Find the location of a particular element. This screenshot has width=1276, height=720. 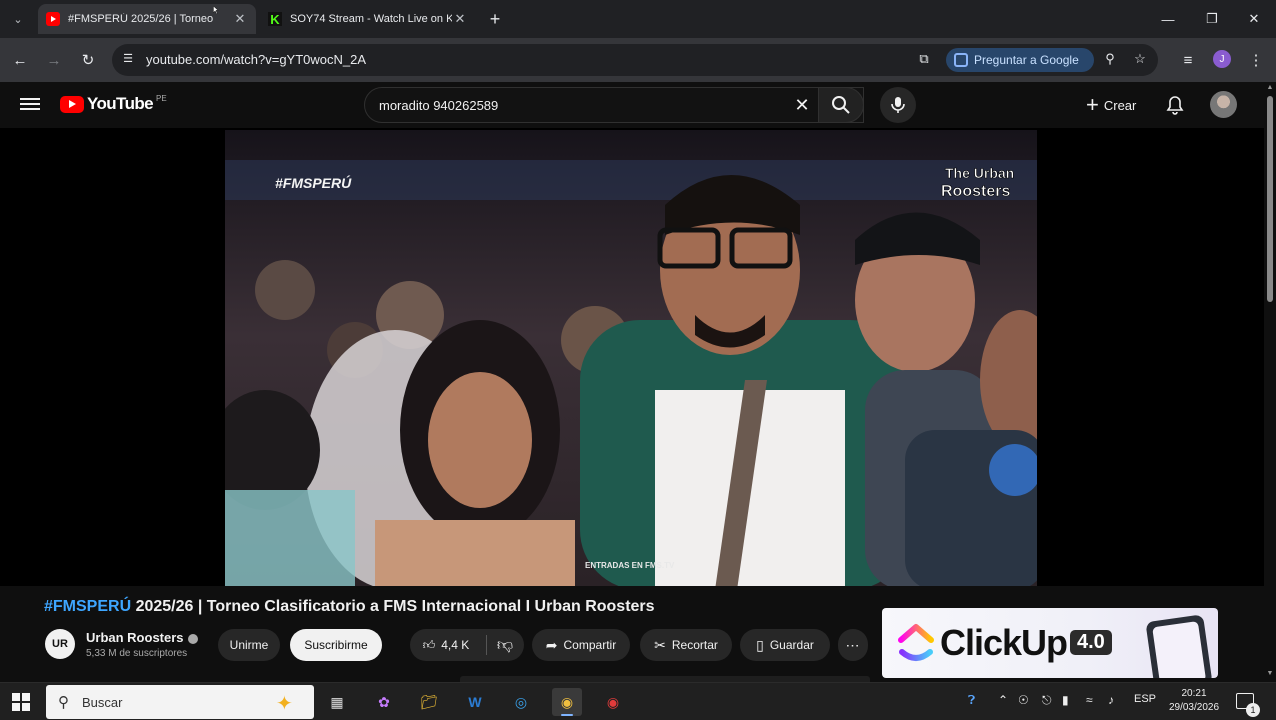

youtube-favicon-icon is located at coordinates (53, 19).